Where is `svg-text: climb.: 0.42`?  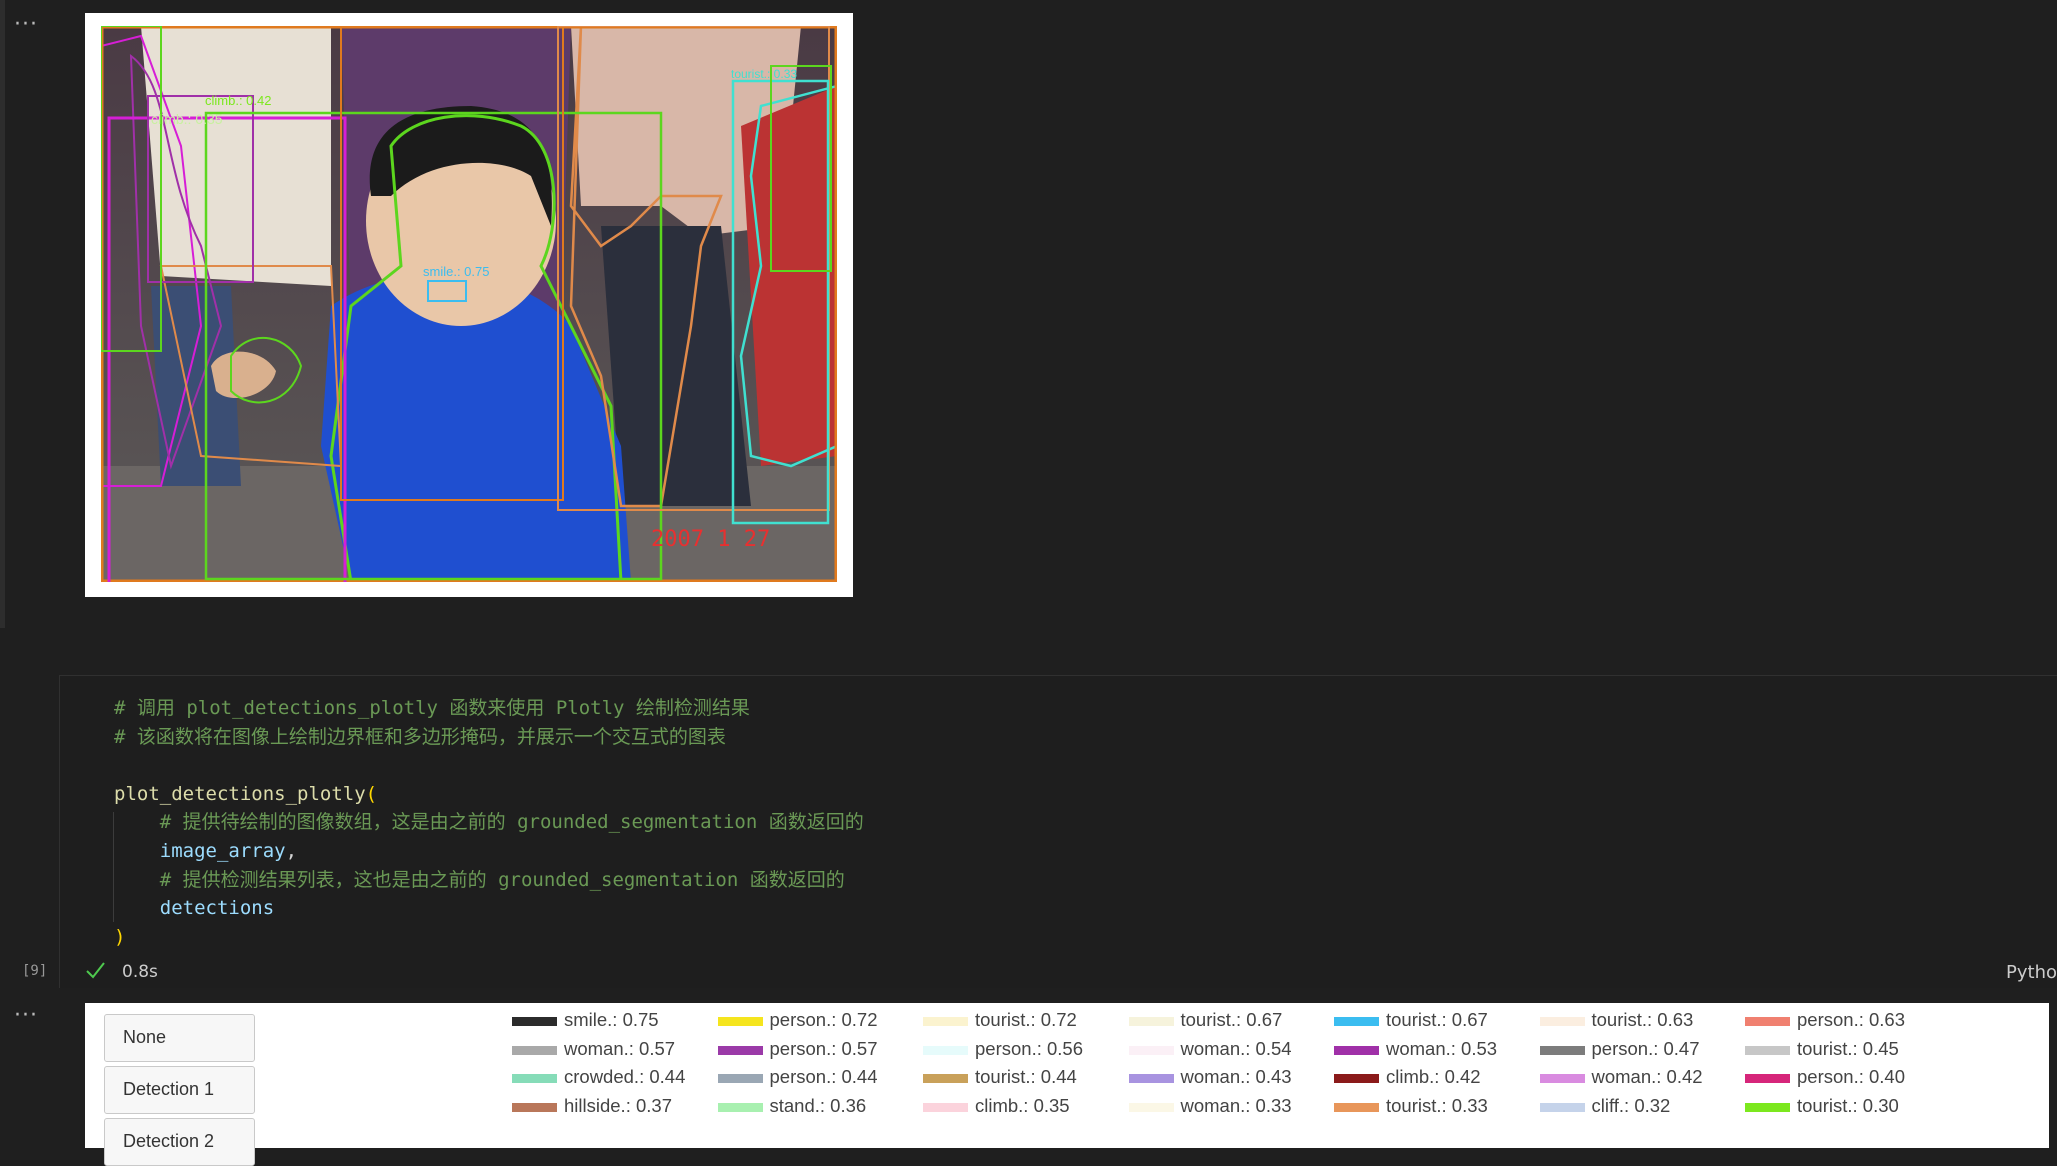 svg-text: climb.: 0.42 is located at coordinates (238, 100).